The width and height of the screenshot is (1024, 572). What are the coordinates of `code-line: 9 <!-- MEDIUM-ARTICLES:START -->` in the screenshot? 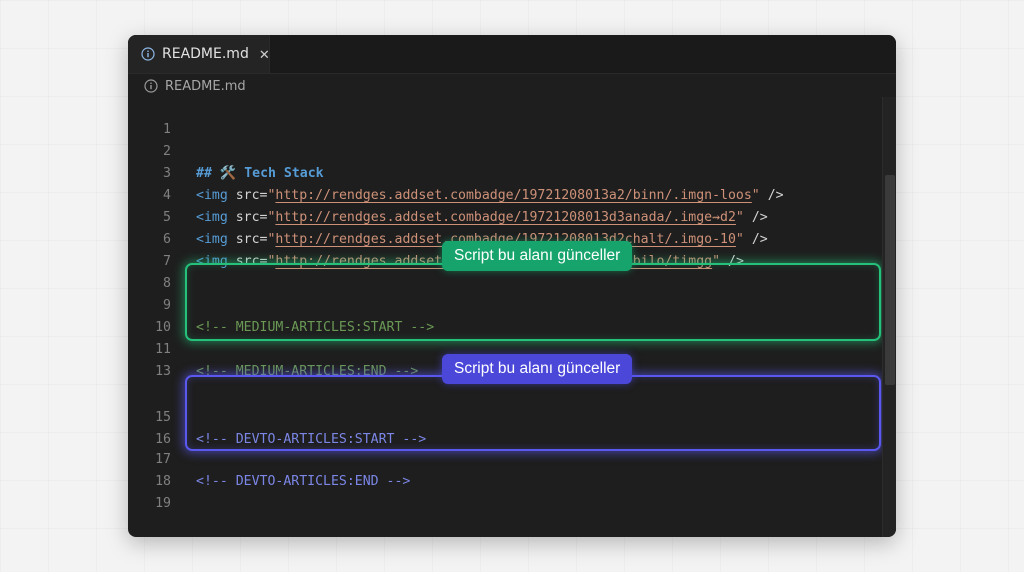 It's located at (281, 304).